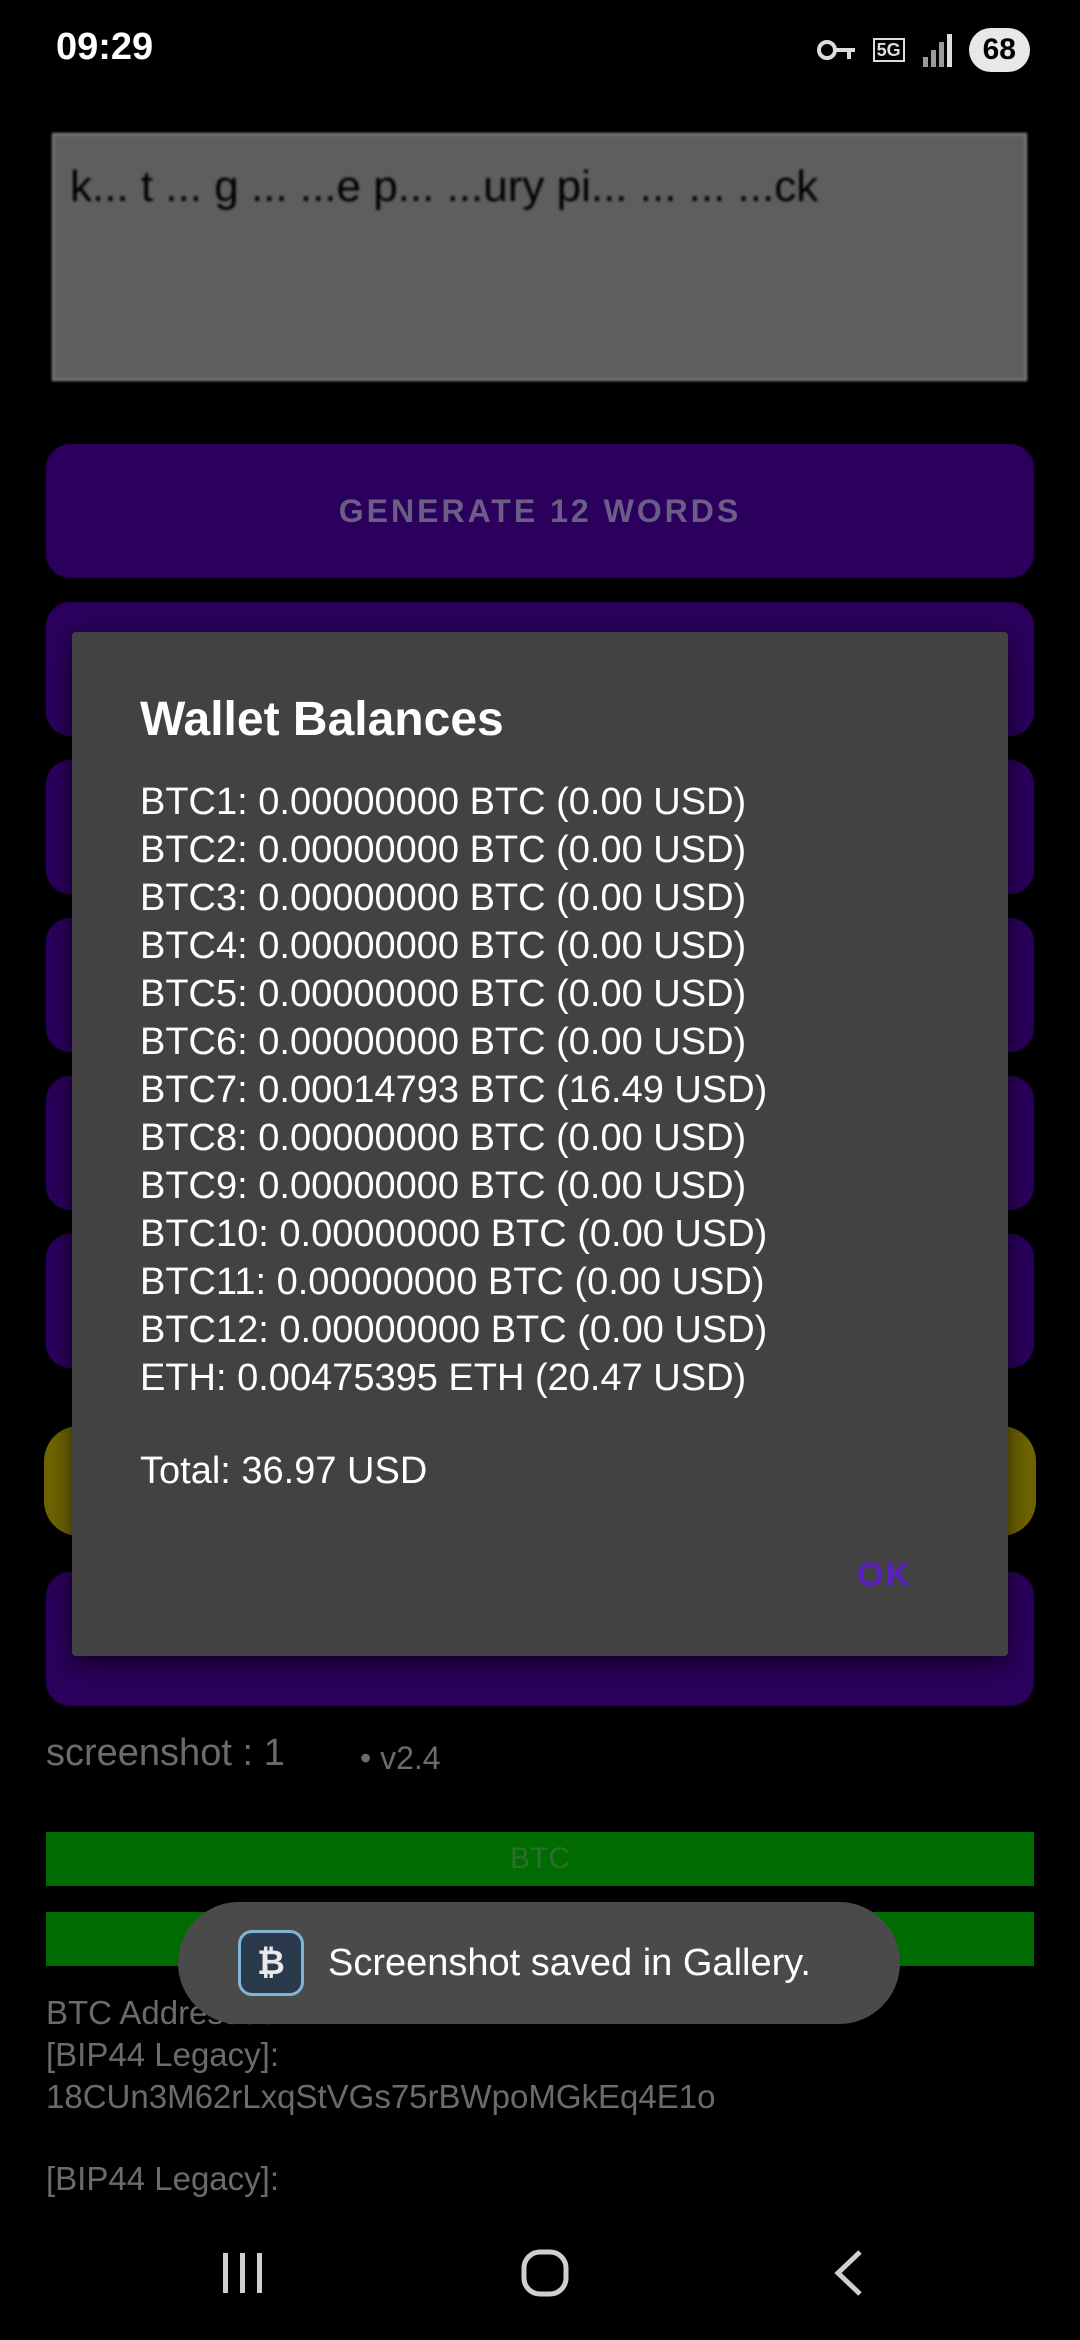 The image size is (1080, 2340). Describe the element at coordinates (322, 719) in the screenshot. I see `dialog-title: Wallet Balances` at that location.